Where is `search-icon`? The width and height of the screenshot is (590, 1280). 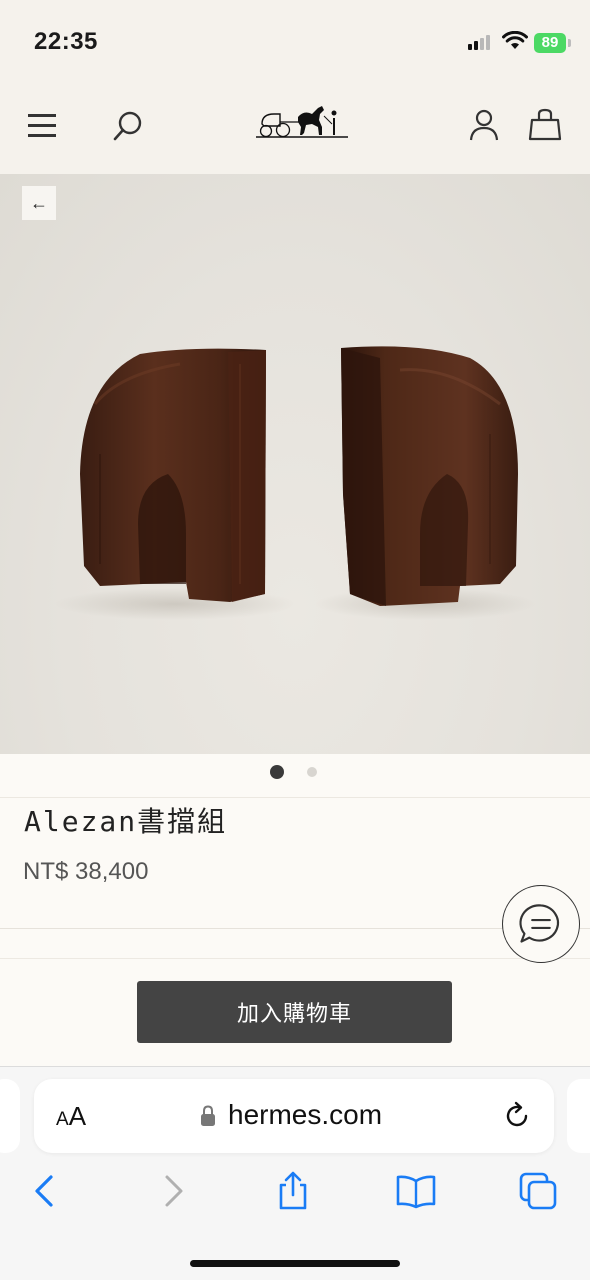 search-icon is located at coordinates (128, 126).